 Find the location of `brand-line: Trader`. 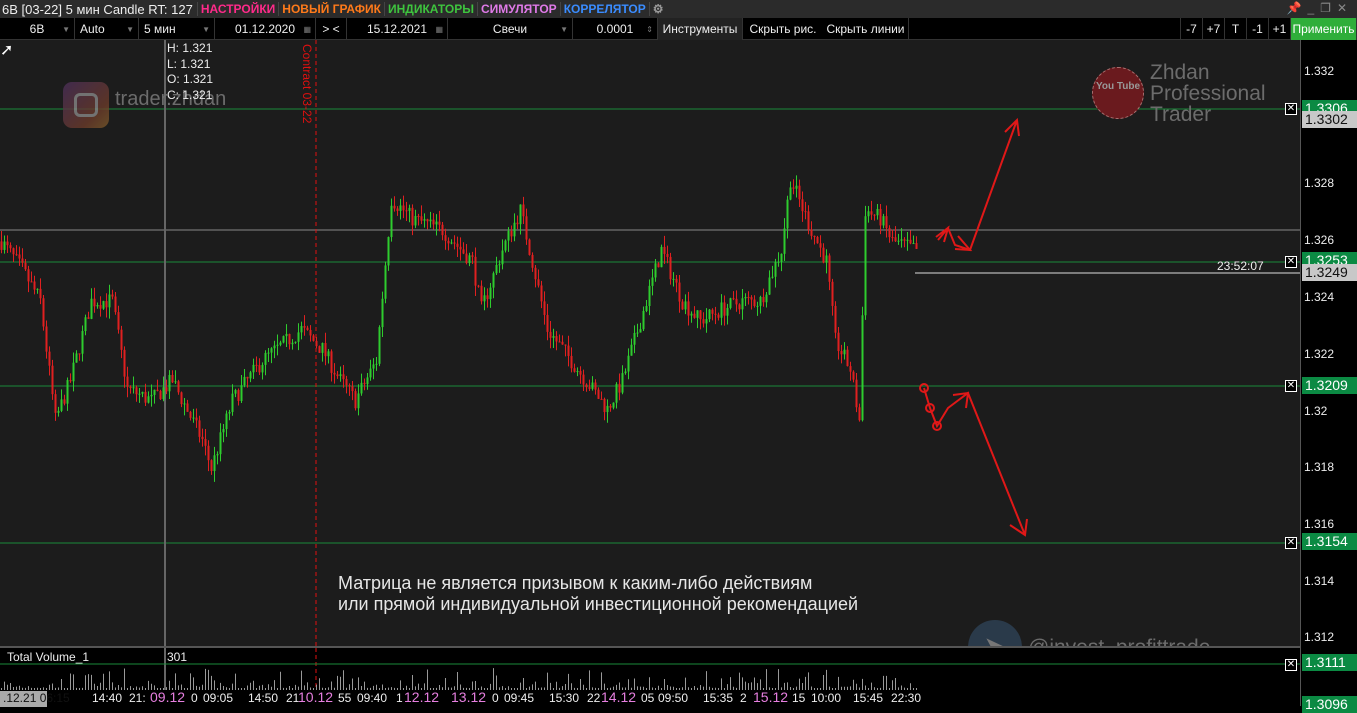

brand-line: Trader is located at coordinates (1181, 114).